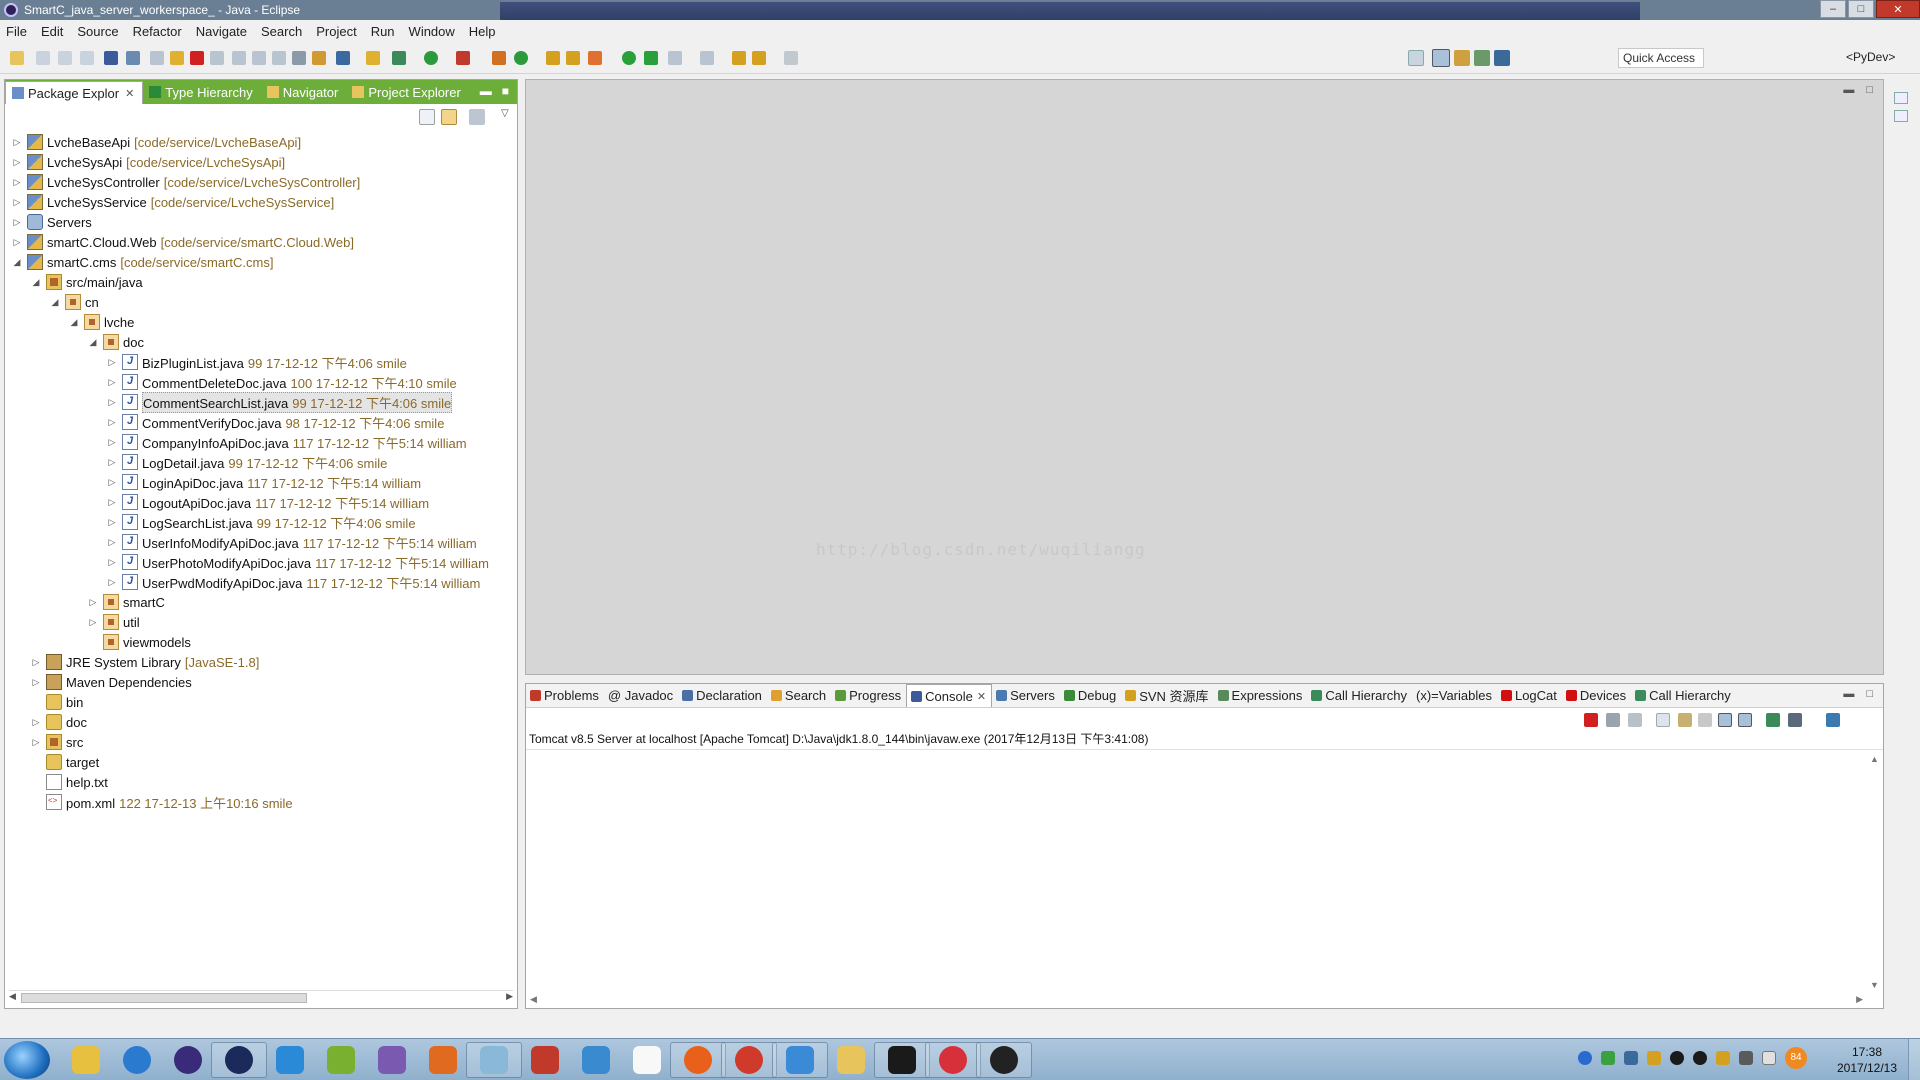  What do you see at coordinates (1725, 720) in the screenshot?
I see `show-stdout-icon` at bounding box center [1725, 720].